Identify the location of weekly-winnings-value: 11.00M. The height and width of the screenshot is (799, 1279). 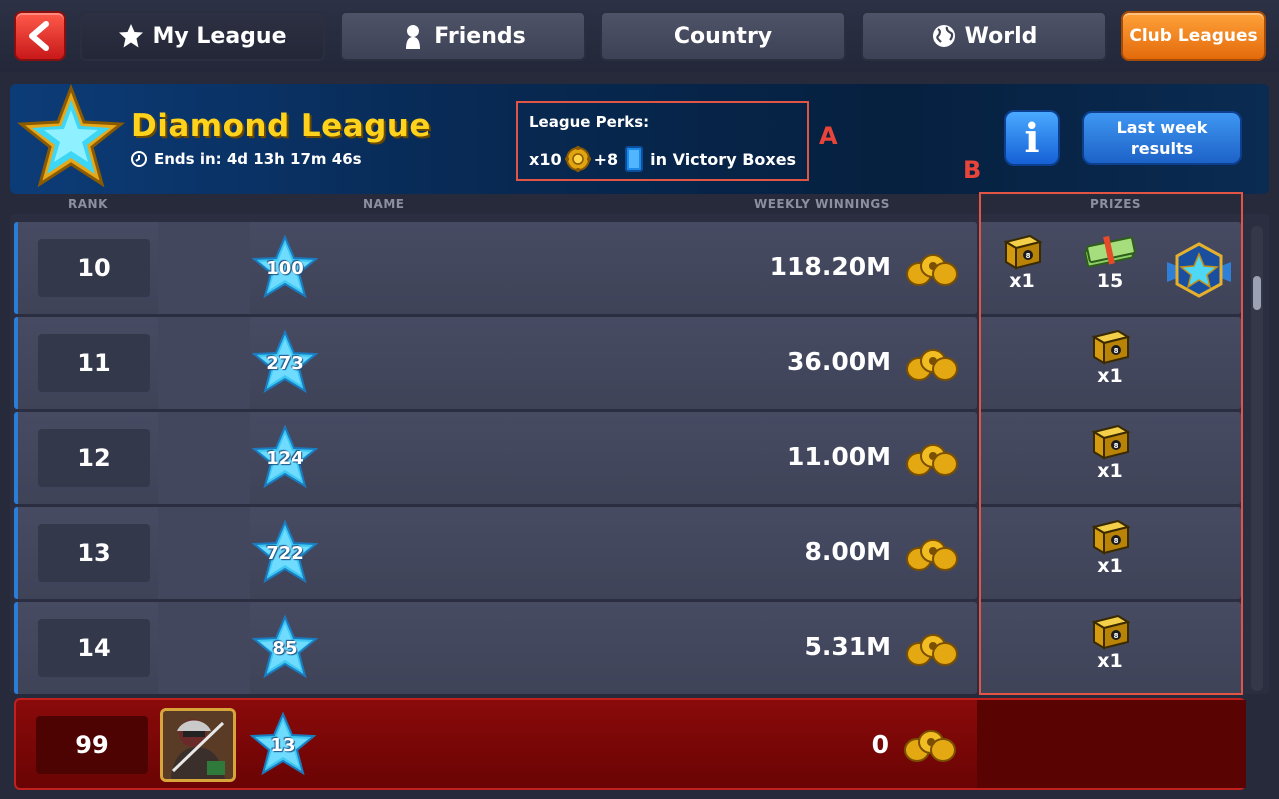
(839, 456).